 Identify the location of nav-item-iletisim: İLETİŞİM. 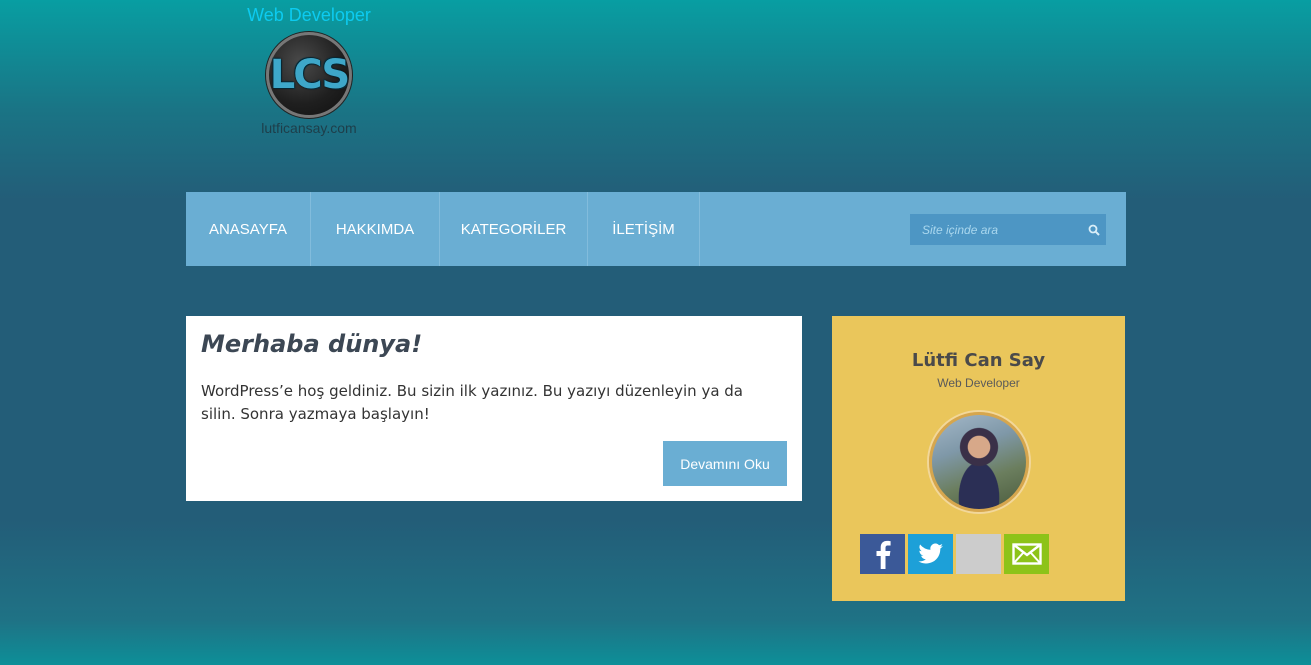
(644, 229).